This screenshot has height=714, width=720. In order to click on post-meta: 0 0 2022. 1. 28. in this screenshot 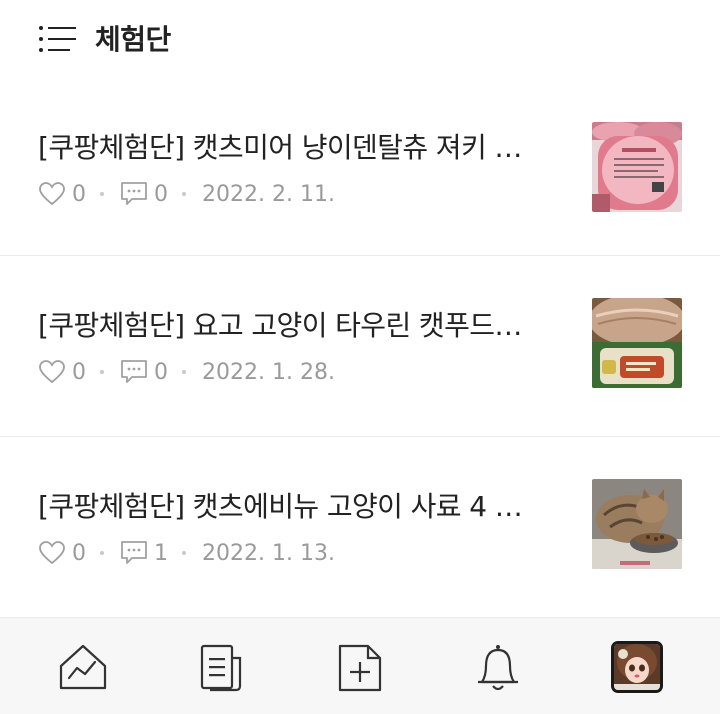, I will do `click(186, 372)`.